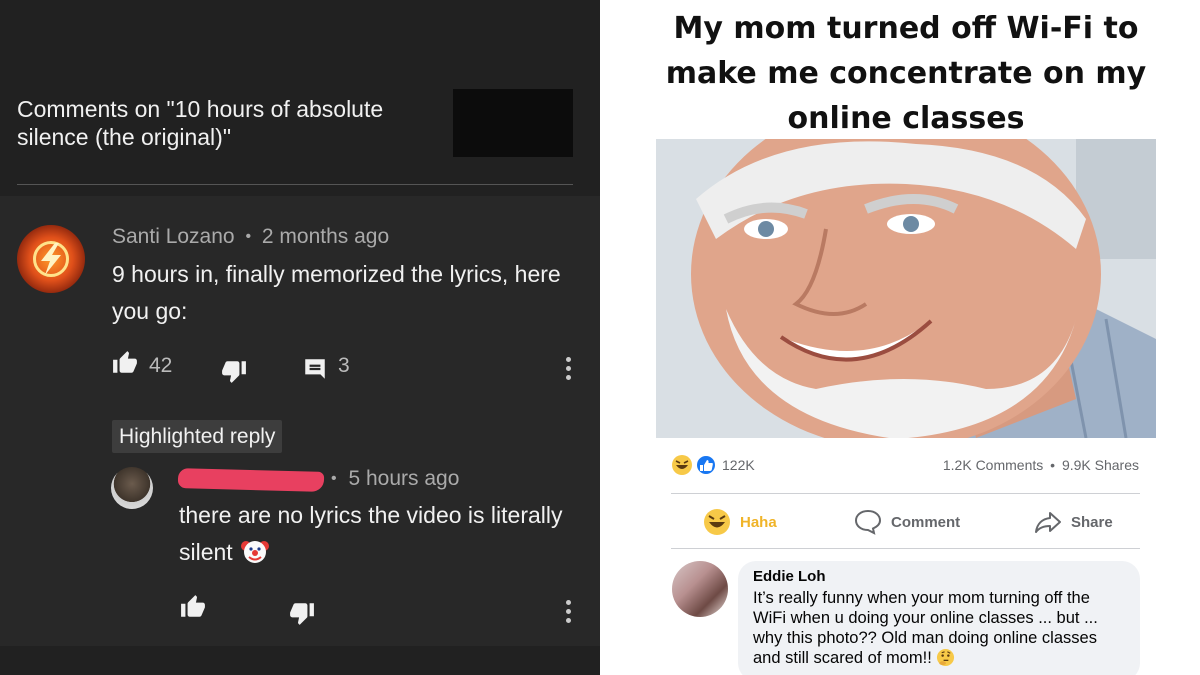 This screenshot has height=675, width=1200. I want to click on haha-button: Haha, so click(740, 522).